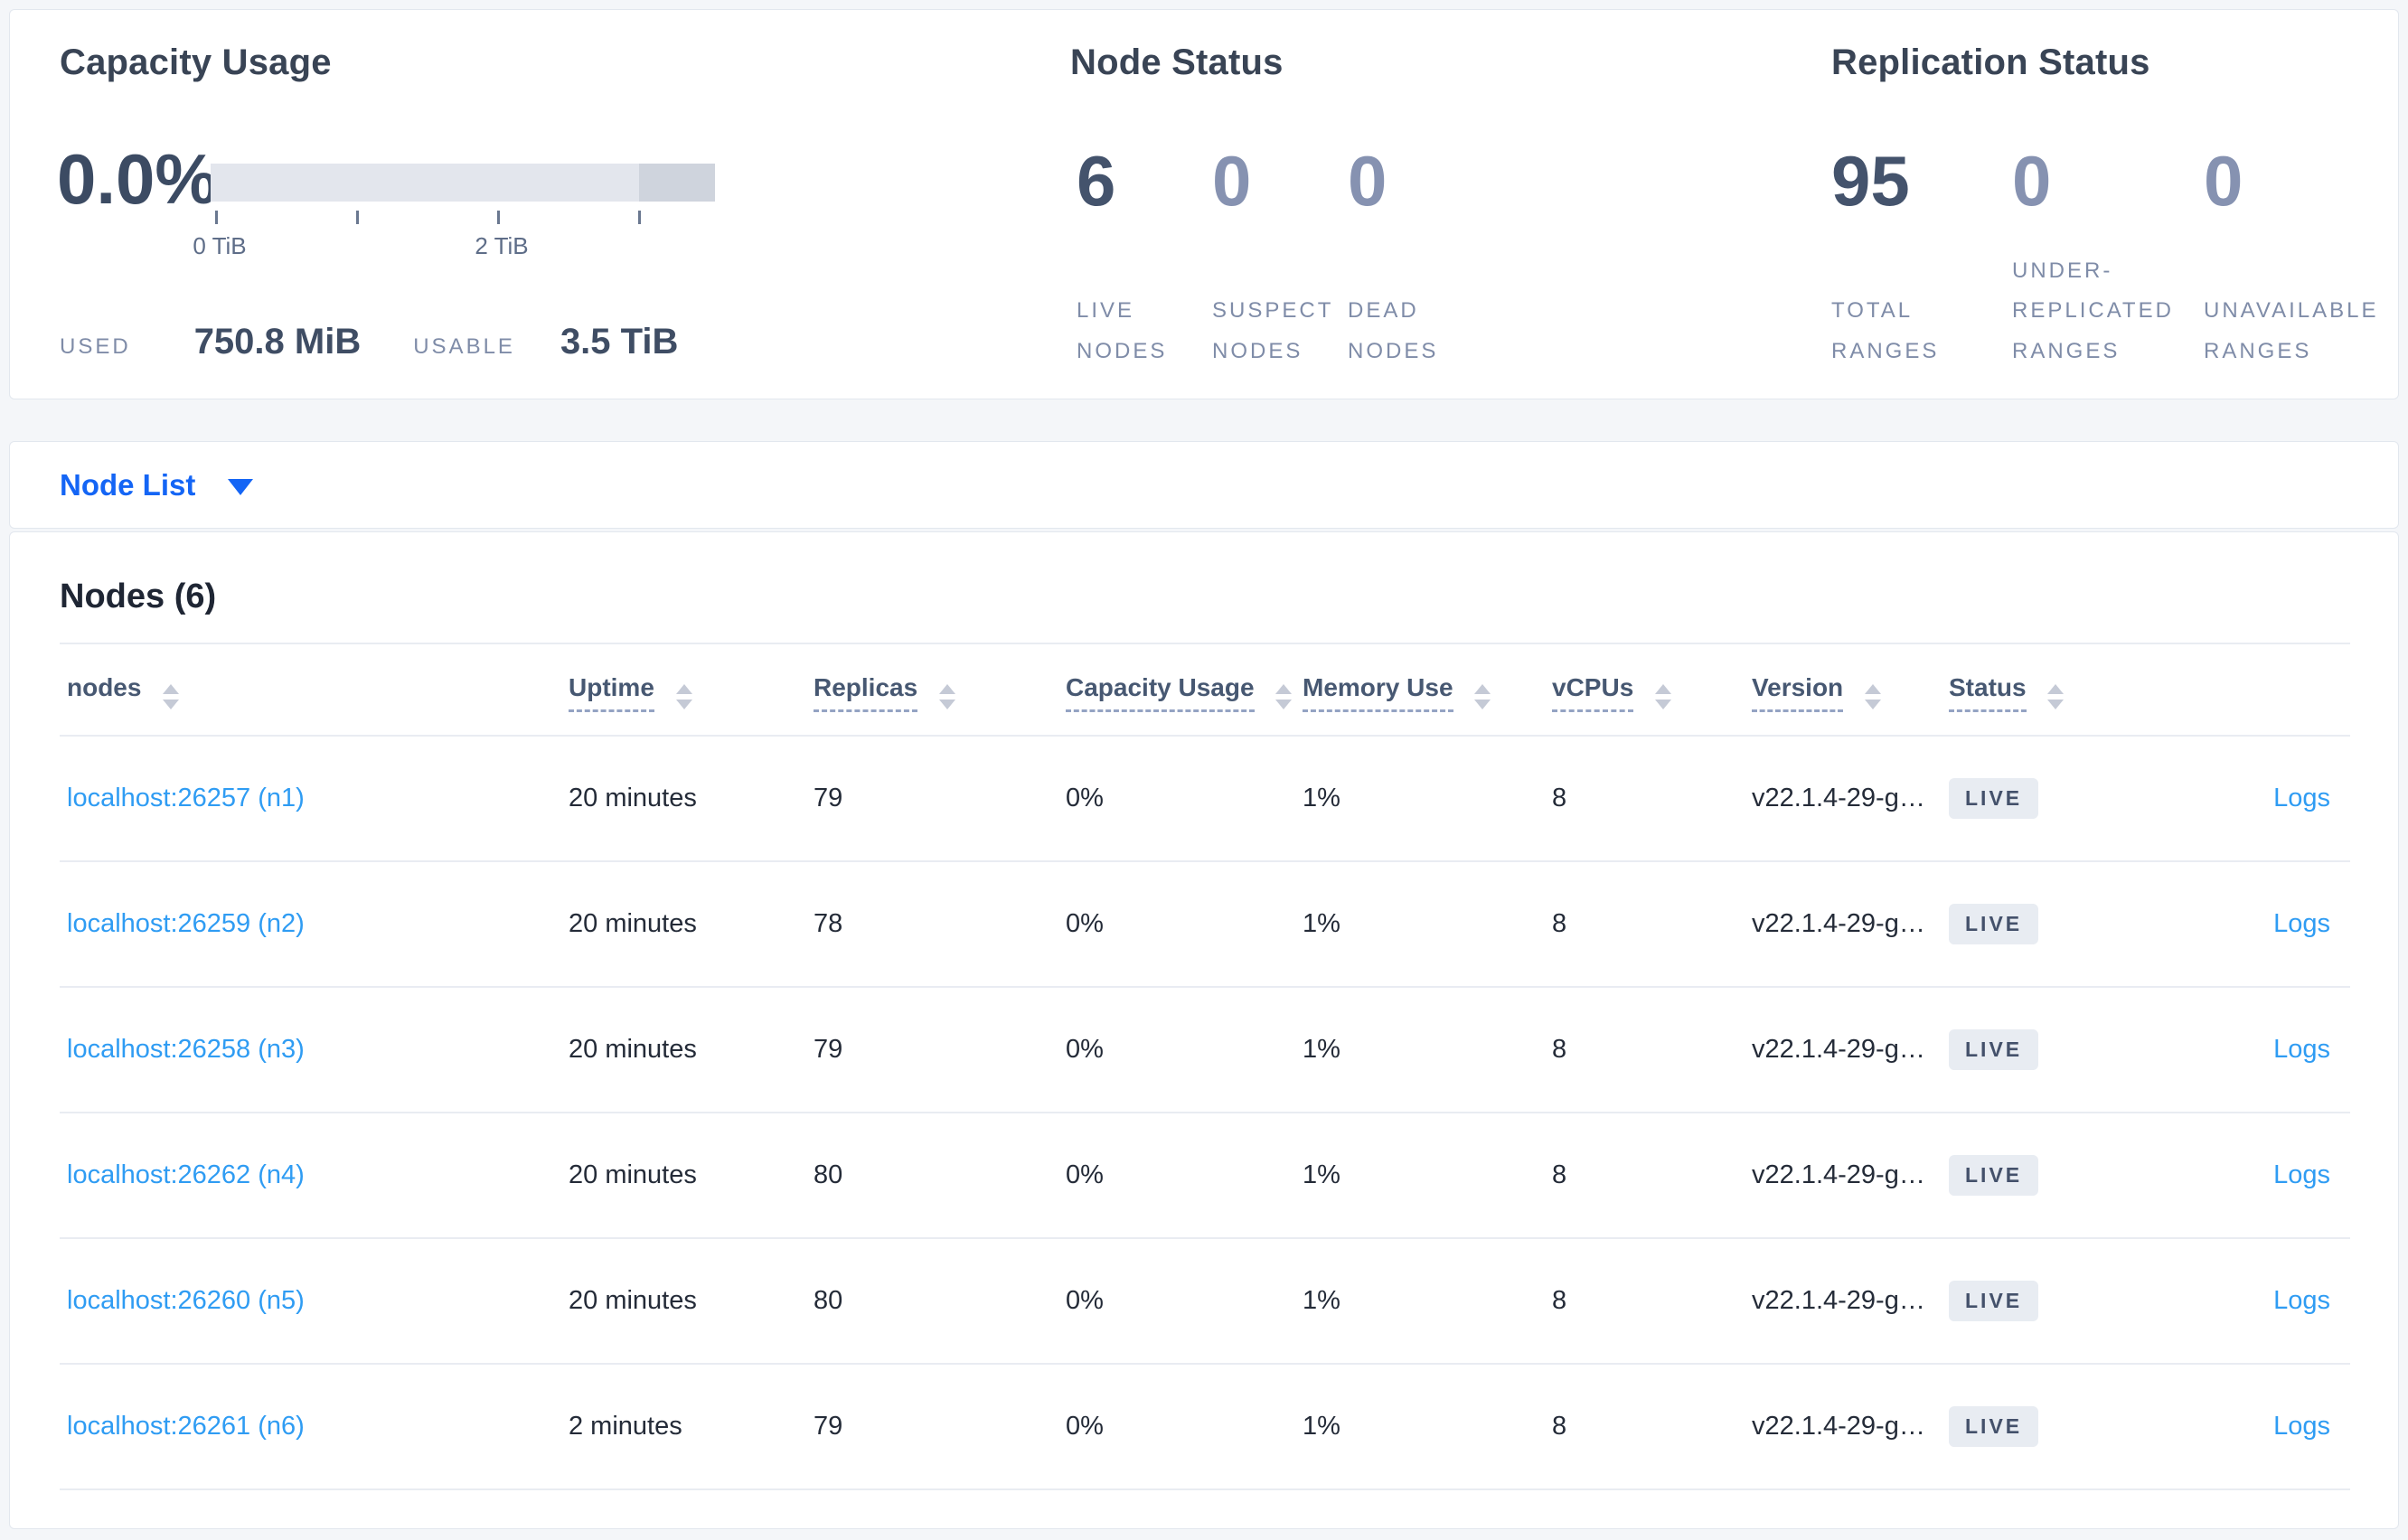 The width and height of the screenshot is (2408, 1540). Describe the element at coordinates (1122, 330) in the screenshot. I see `live-nodes-label: LIVE NODES` at that location.